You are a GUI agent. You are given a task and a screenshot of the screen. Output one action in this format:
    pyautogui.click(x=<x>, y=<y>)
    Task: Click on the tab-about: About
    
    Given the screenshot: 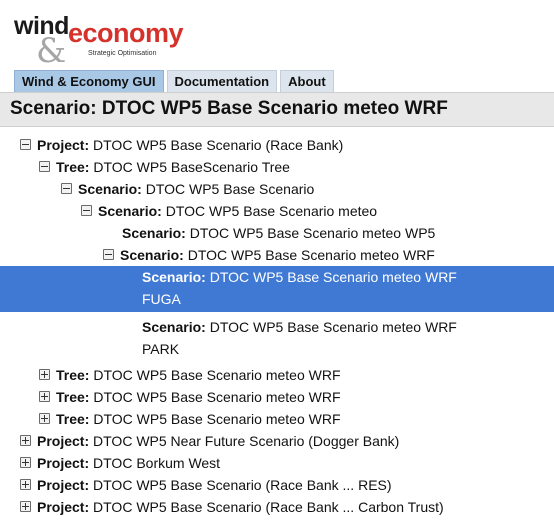 What is the action you would take?
    pyautogui.click(x=307, y=81)
    